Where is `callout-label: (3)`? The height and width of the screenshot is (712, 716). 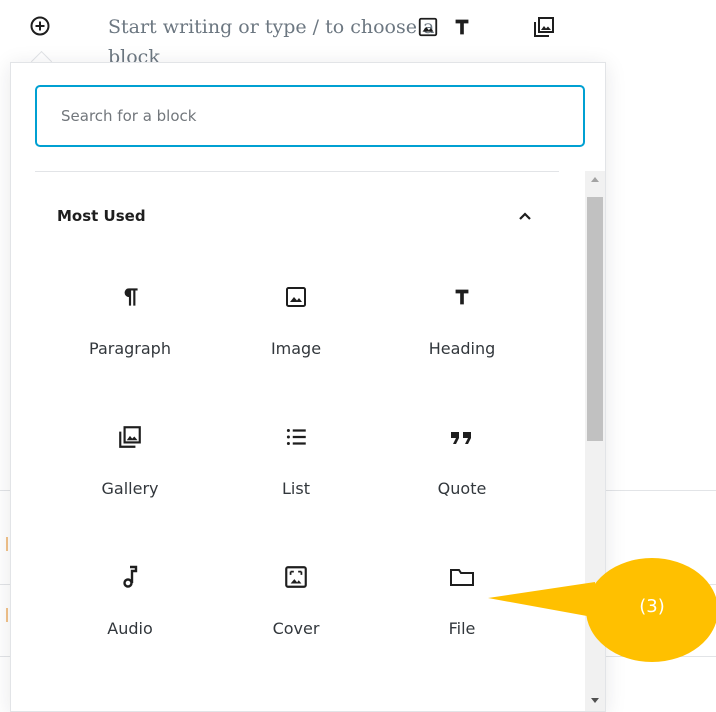
callout-label: (3) is located at coordinates (652, 606).